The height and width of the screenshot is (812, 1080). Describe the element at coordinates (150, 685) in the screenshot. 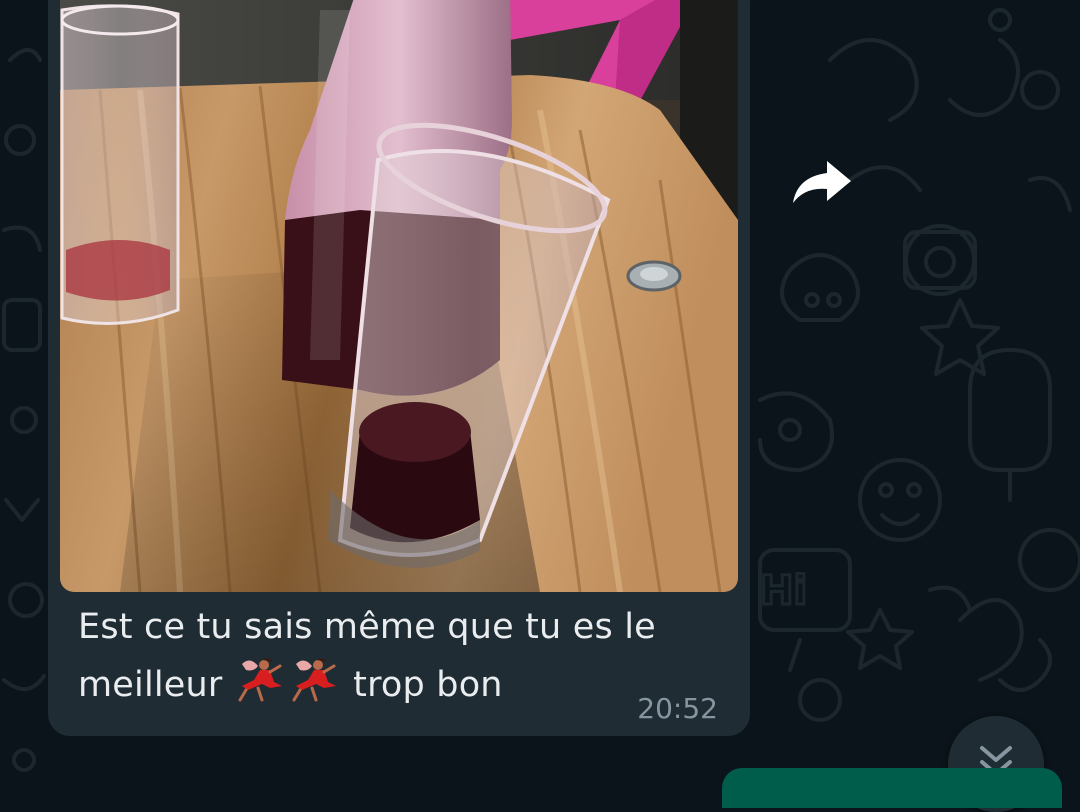

I see `caption-word: meilleur` at that location.